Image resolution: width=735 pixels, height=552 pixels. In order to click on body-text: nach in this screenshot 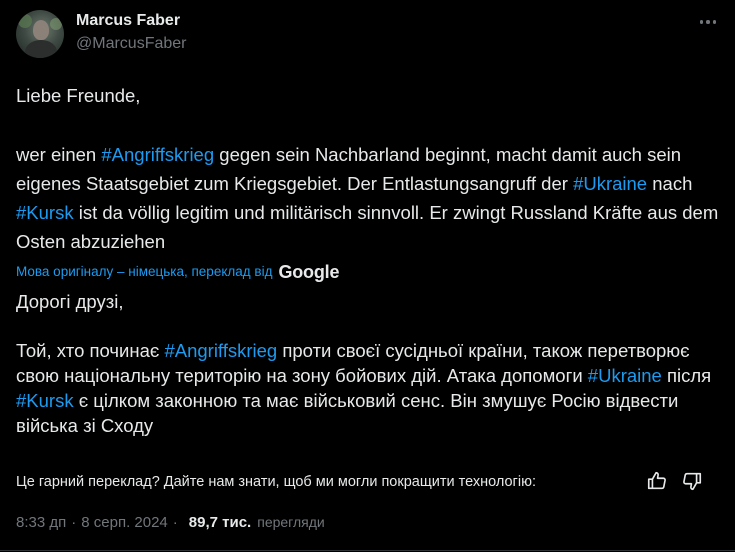, I will do `click(670, 183)`.